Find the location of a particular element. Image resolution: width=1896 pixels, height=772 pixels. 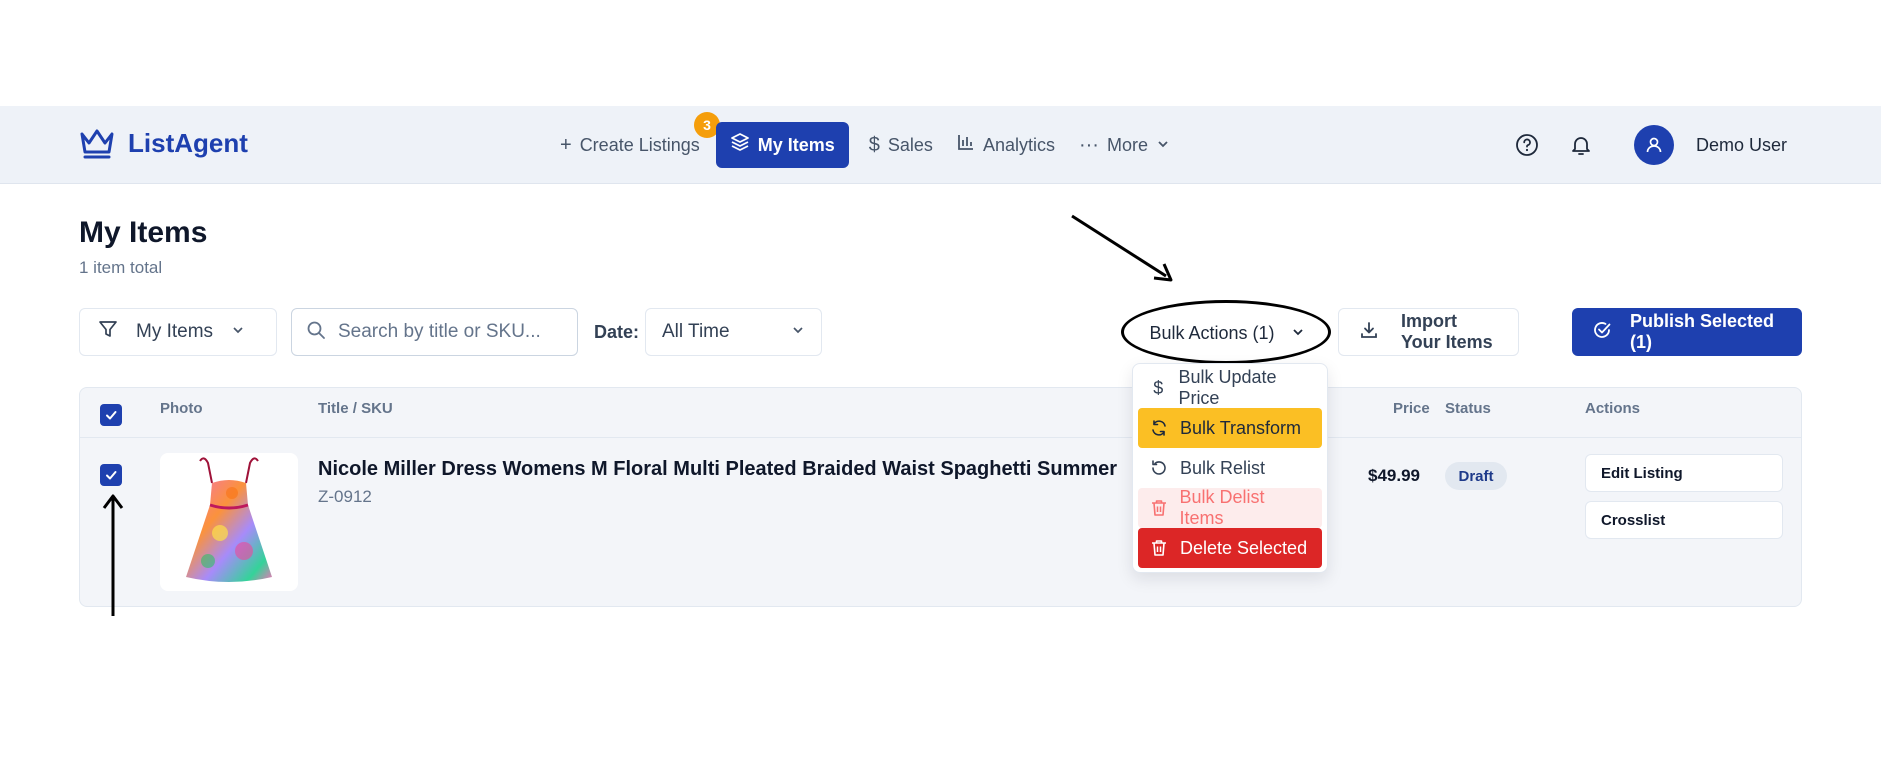

row-checkbox is located at coordinates (111, 475).